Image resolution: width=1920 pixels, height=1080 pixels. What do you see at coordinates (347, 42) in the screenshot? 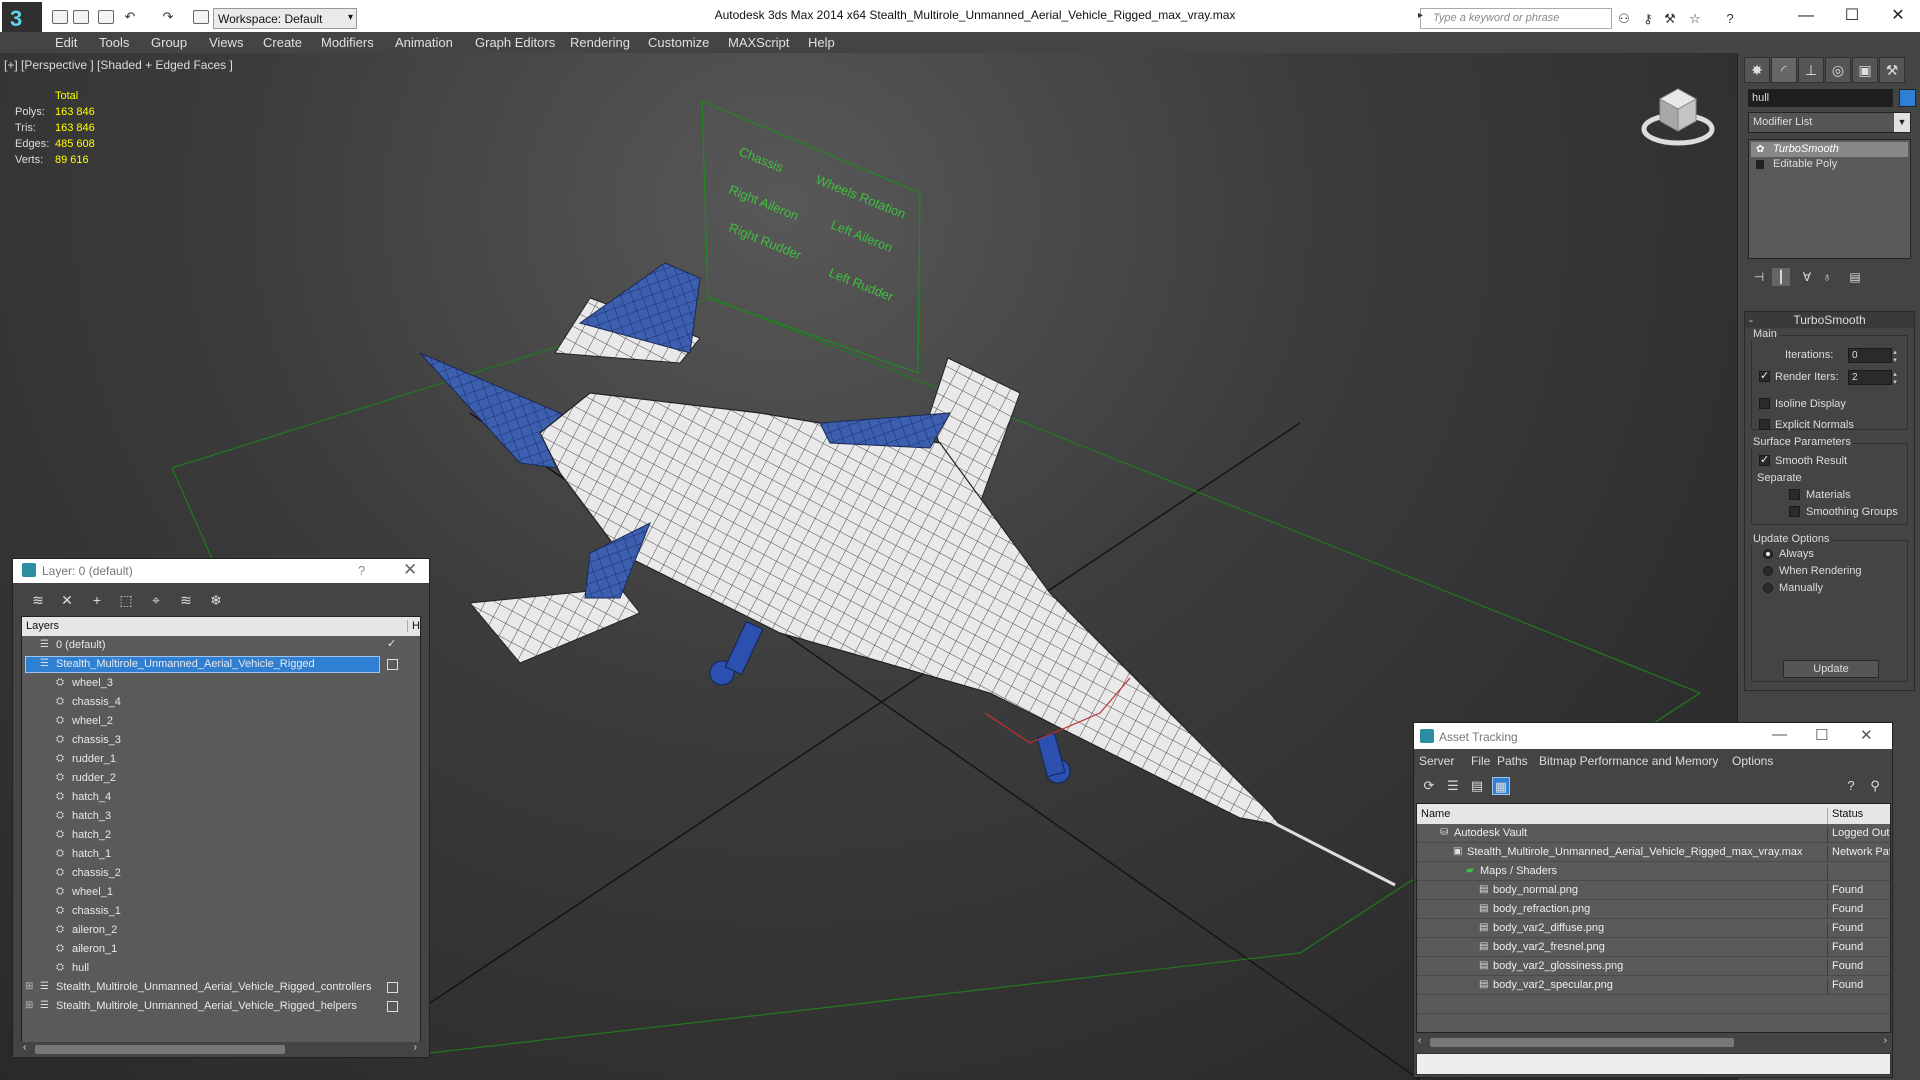
I see `menu-modifiers: Modifiers` at bounding box center [347, 42].